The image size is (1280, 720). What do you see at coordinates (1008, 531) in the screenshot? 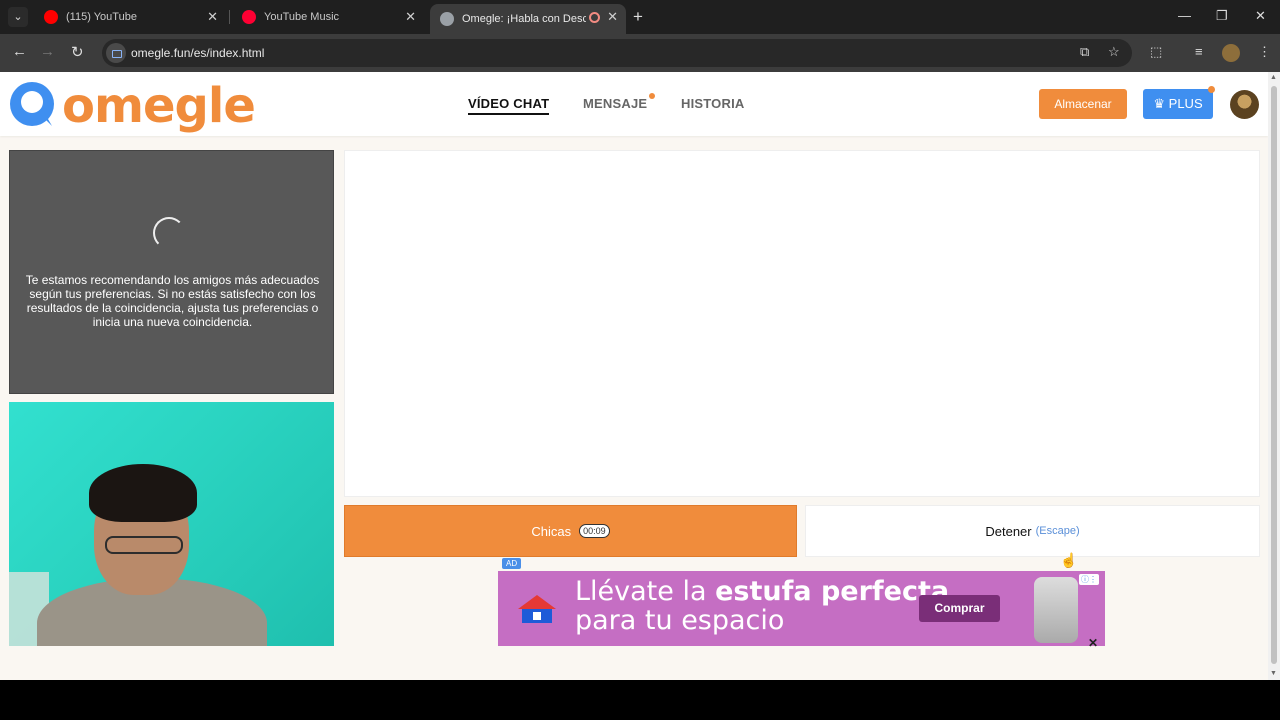
I see `stop-label: Detener` at bounding box center [1008, 531].